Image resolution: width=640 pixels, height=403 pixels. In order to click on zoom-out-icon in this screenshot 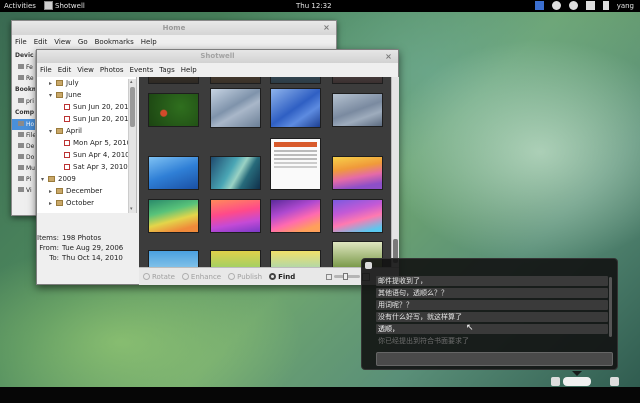, I will do `click(329, 276)`.